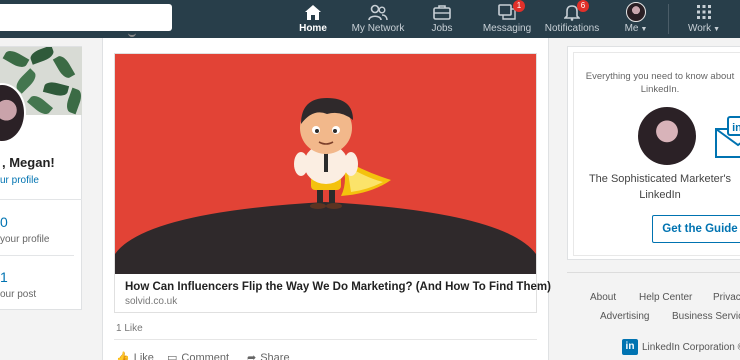 The height and width of the screenshot is (360, 740). What do you see at coordinates (507, 28) in the screenshot?
I see `nav-messaging-label: Messaging` at bounding box center [507, 28].